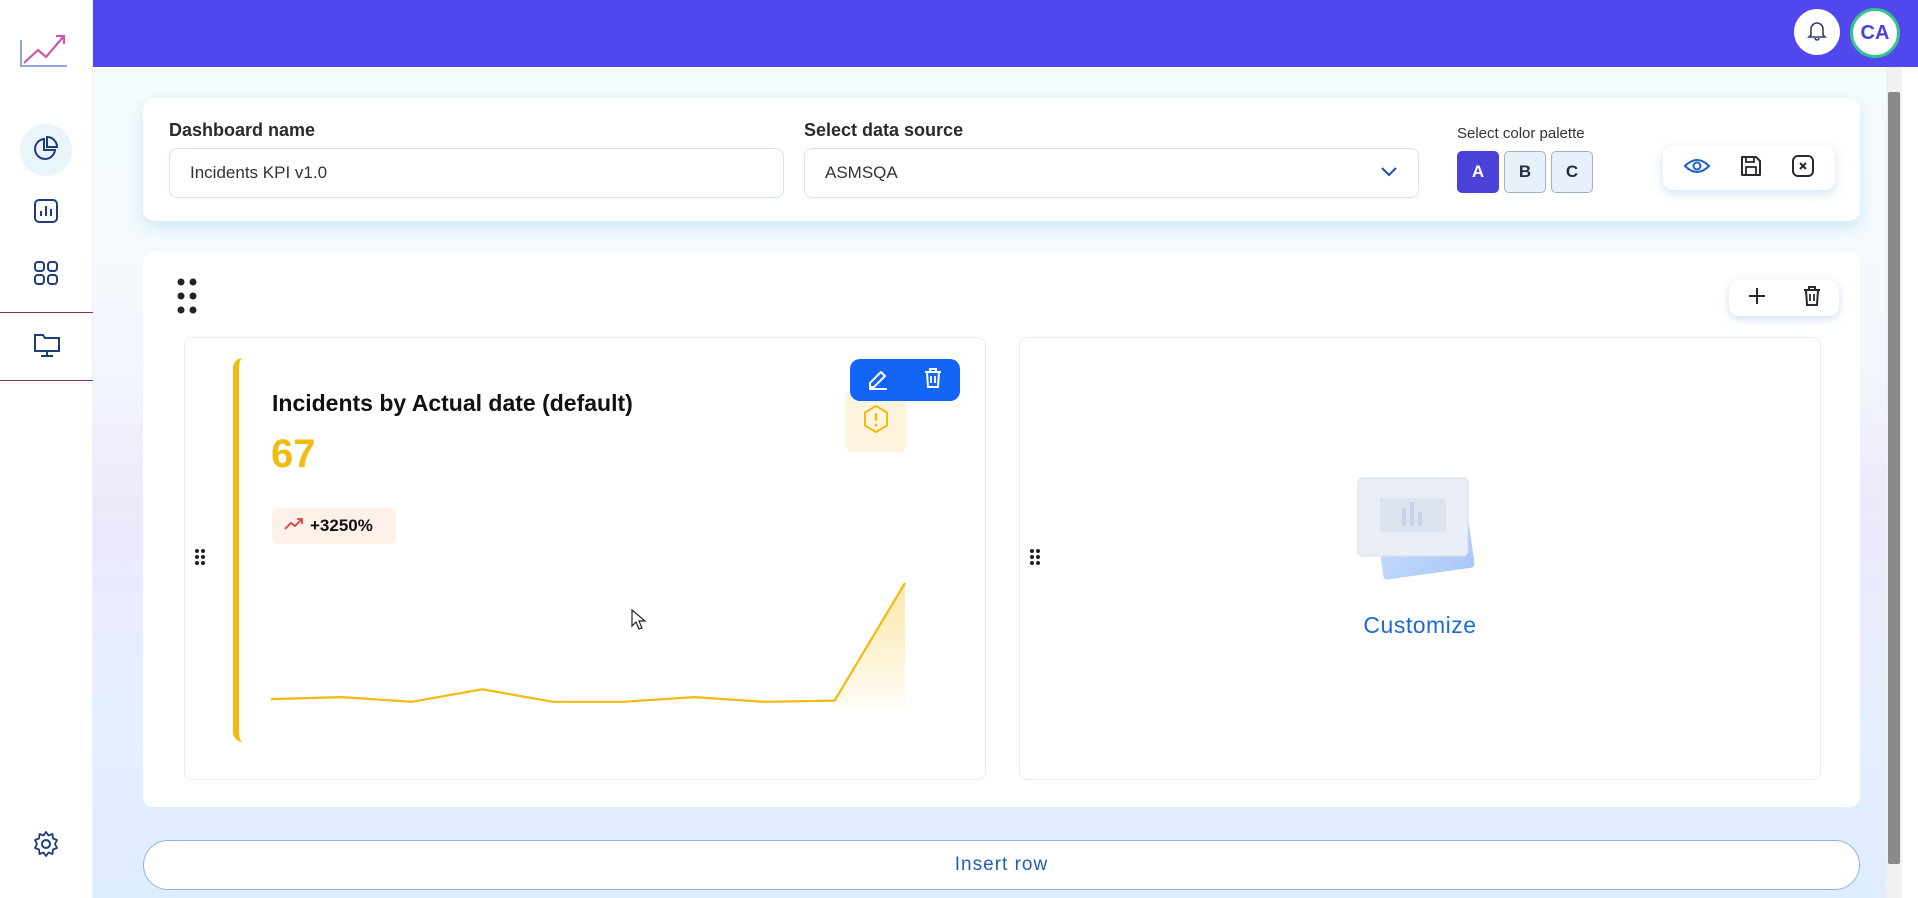  I want to click on insert-row-button: Insert row, so click(1001, 865).